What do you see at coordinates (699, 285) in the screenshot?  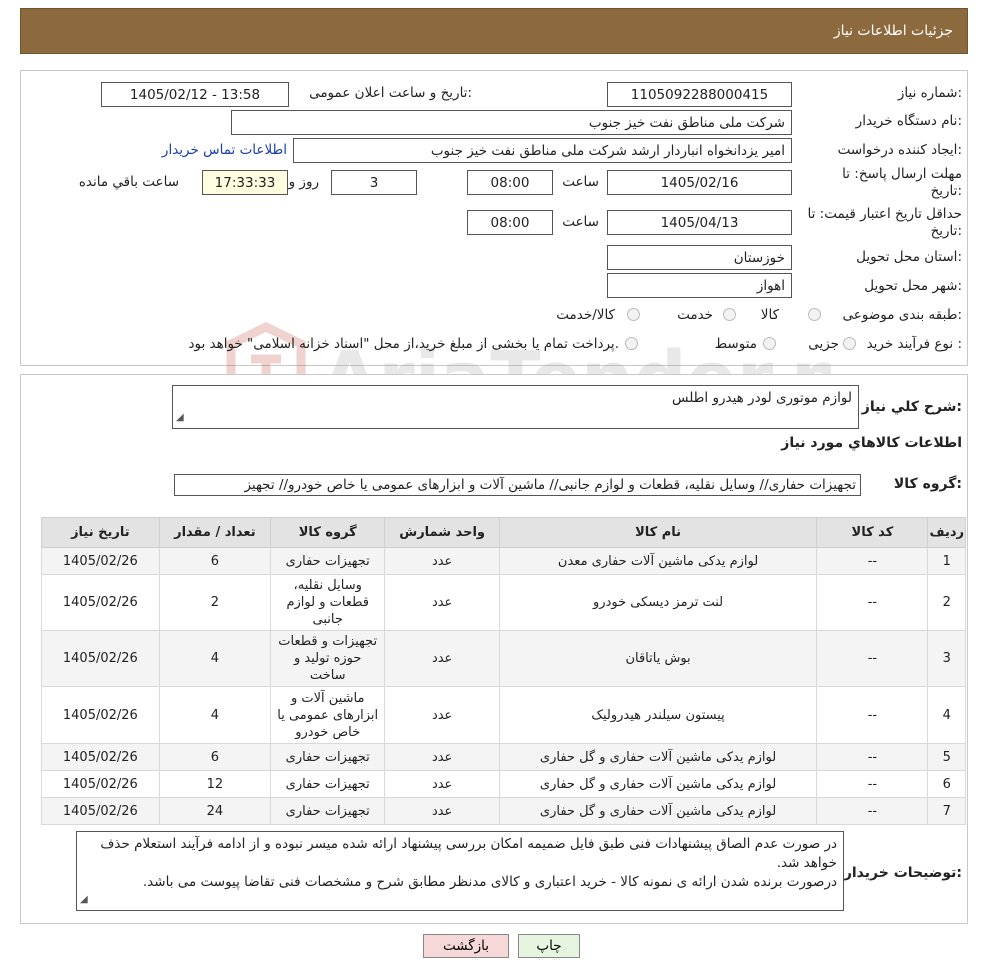 I see `city-field: اهواز` at bounding box center [699, 285].